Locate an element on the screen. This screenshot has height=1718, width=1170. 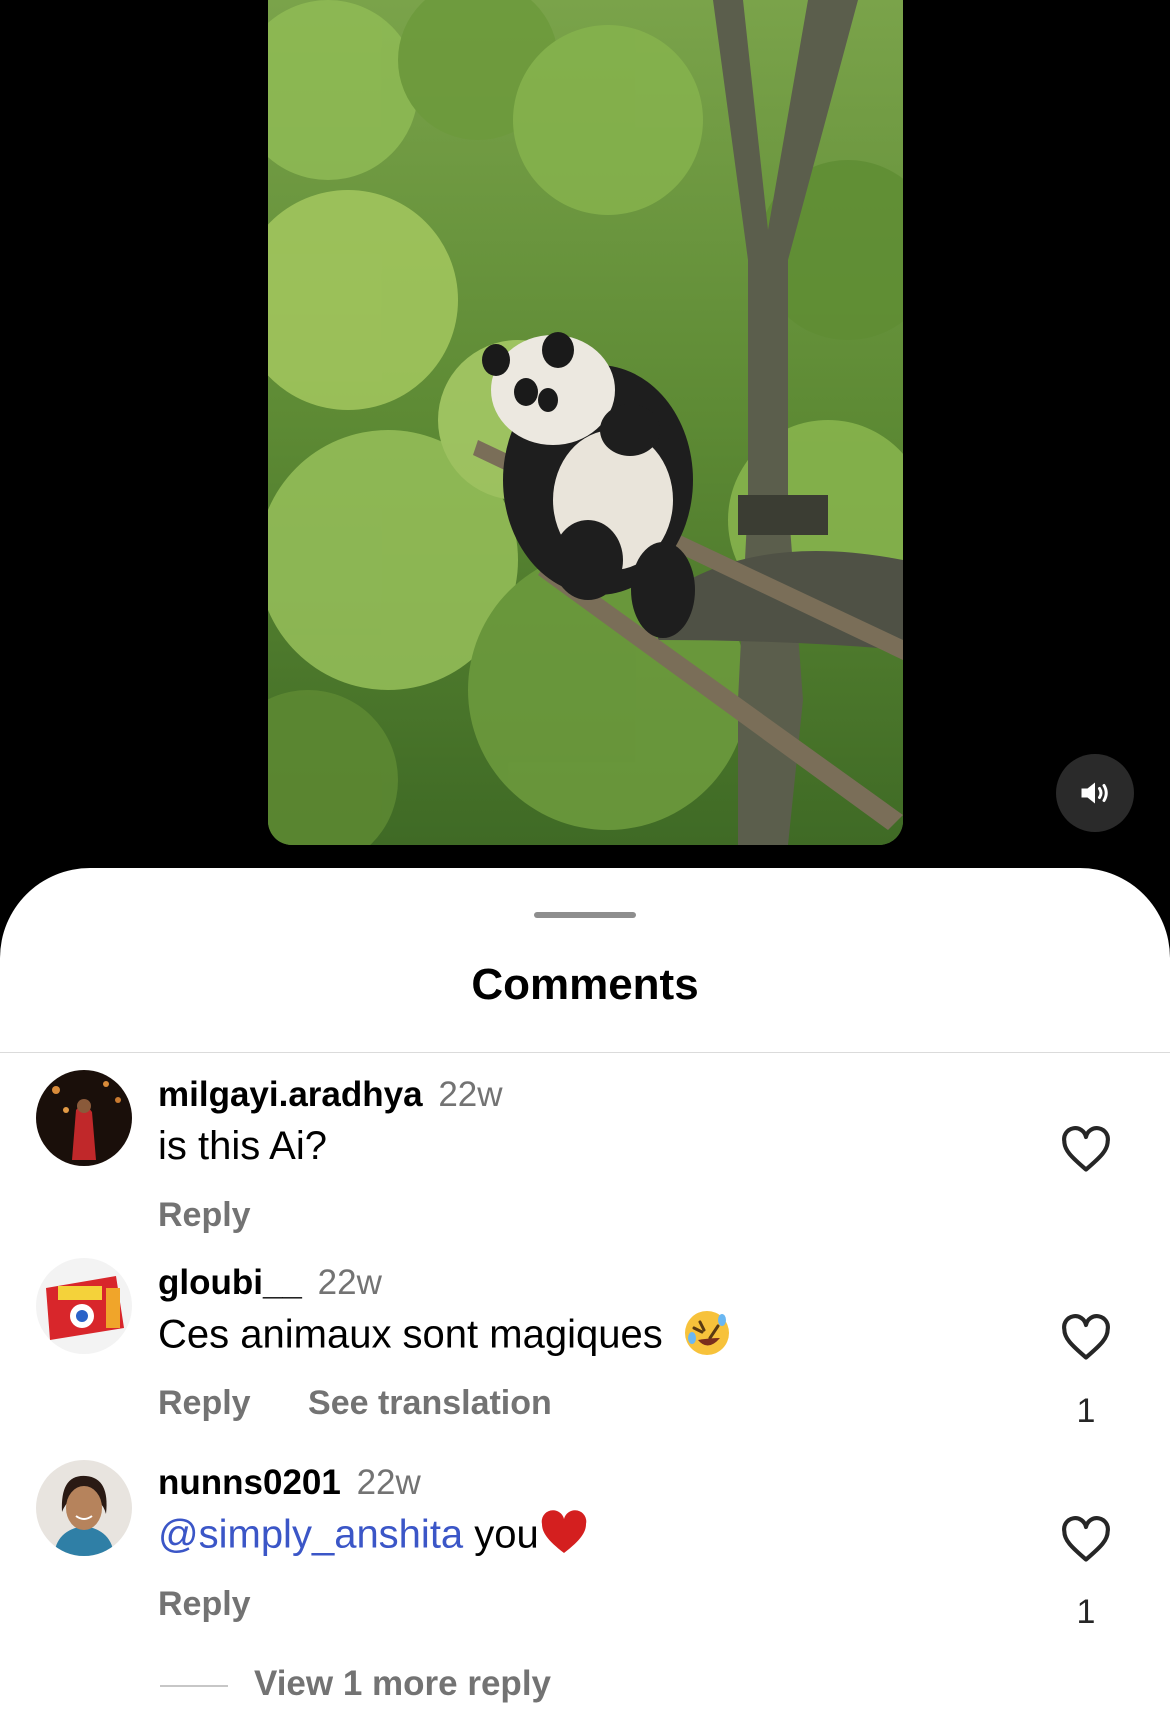
comment-text-body: you is located at coordinates (501, 1534).